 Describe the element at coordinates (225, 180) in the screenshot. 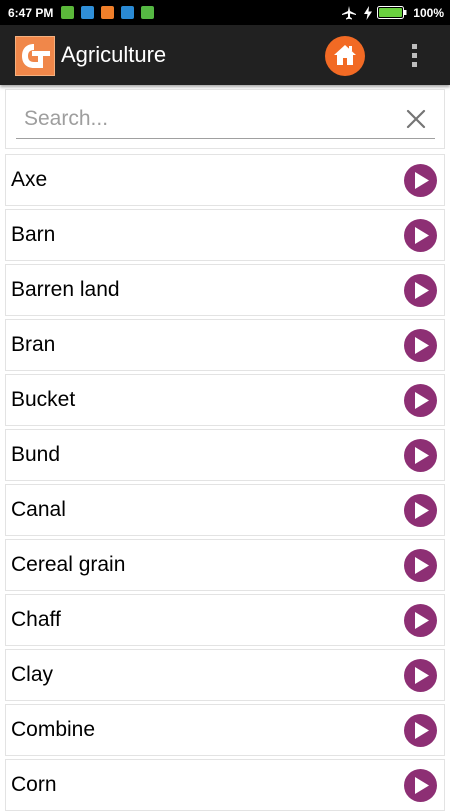

I see `list-item: Axe` at that location.